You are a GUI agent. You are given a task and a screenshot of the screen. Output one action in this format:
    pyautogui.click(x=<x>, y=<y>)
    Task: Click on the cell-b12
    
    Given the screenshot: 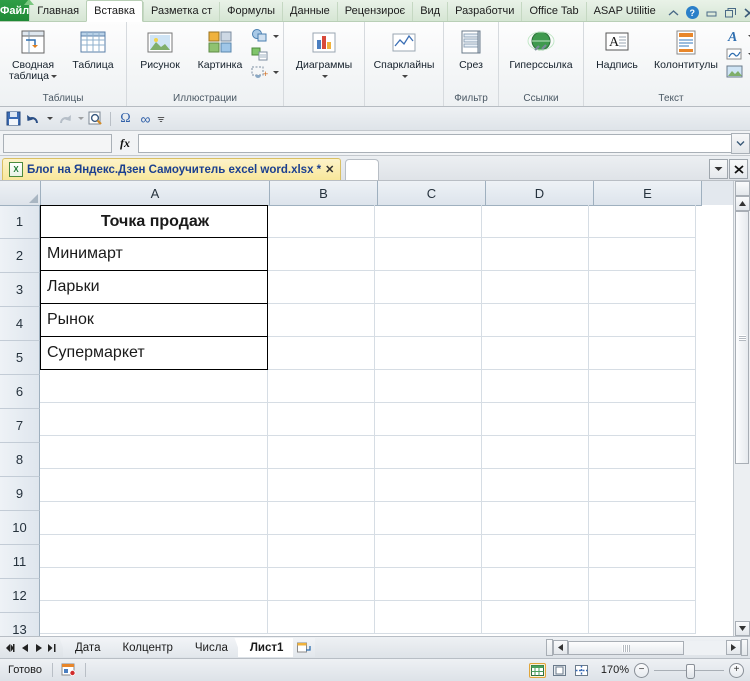 What is the action you would take?
    pyautogui.click(x=321, y=584)
    